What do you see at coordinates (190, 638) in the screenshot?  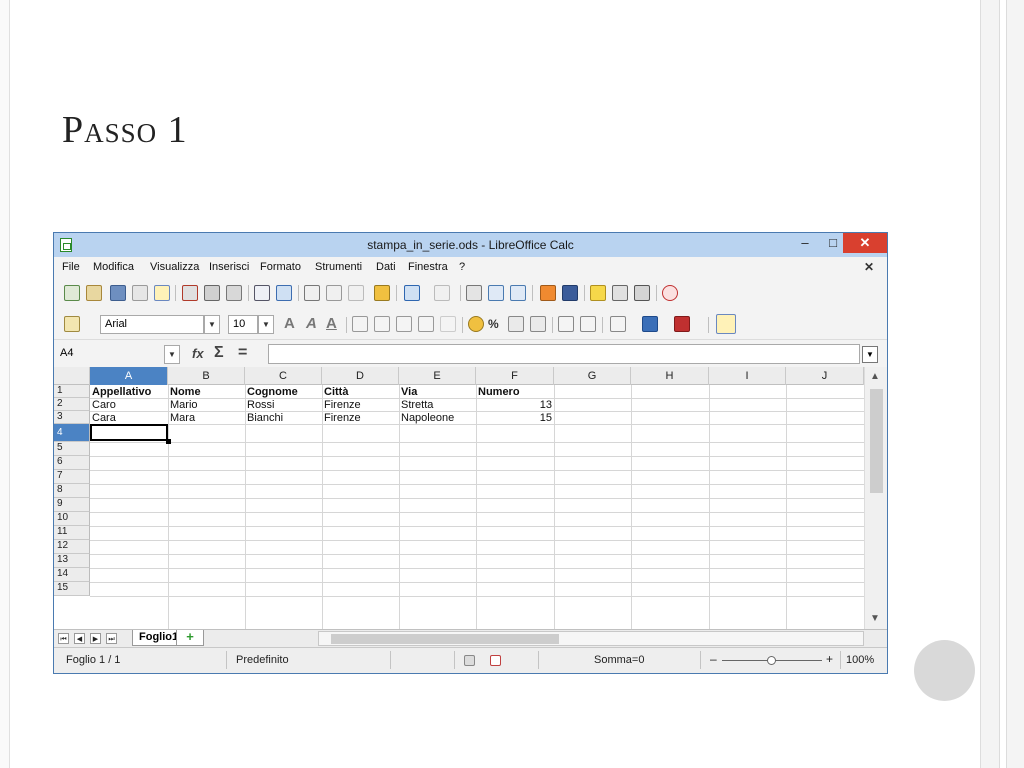 I see `add-sheet-button: +` at bounding box center [190, 638].